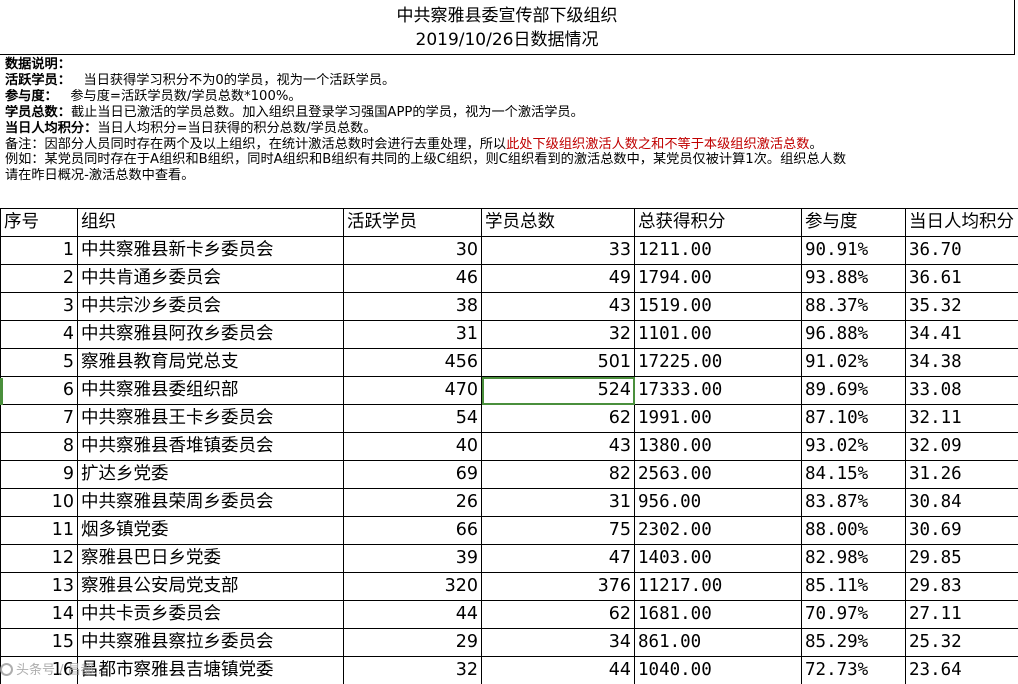 Image resolution: width=1018 pixels, height=684 pixels. I want to click on cell-total-points: 1380.00, so click(718, 446).